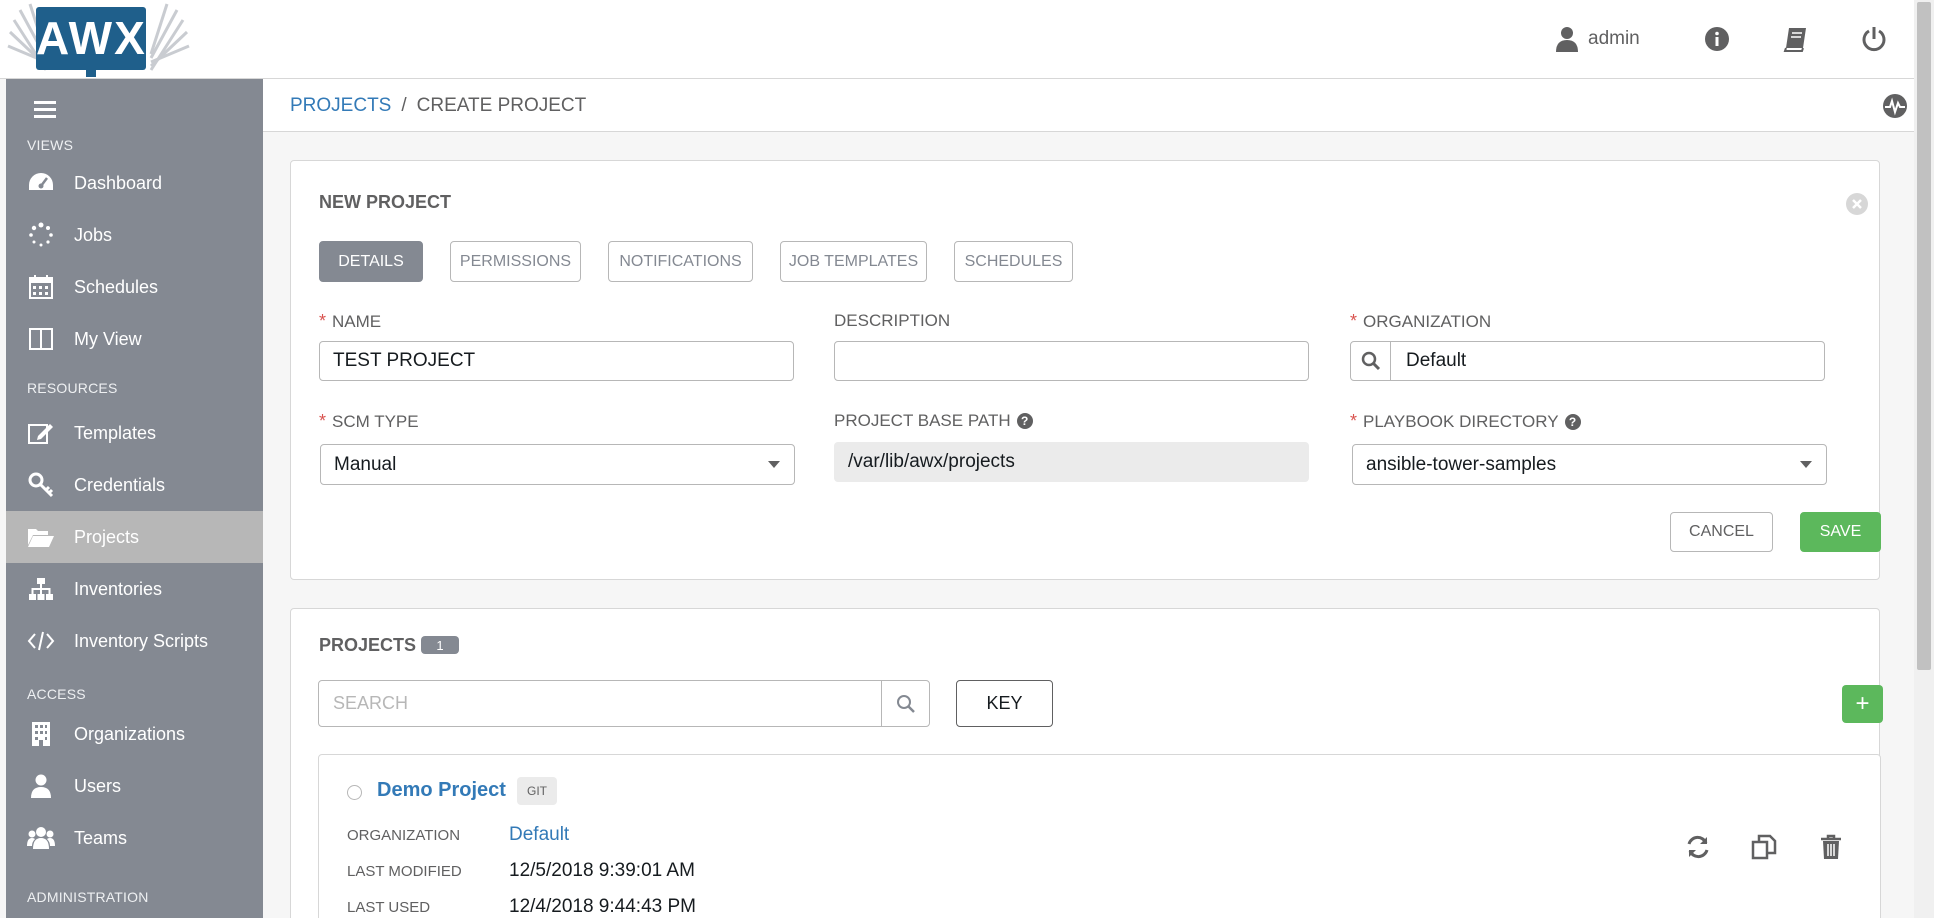  I want to click on info-icon, so click(1717, 39).